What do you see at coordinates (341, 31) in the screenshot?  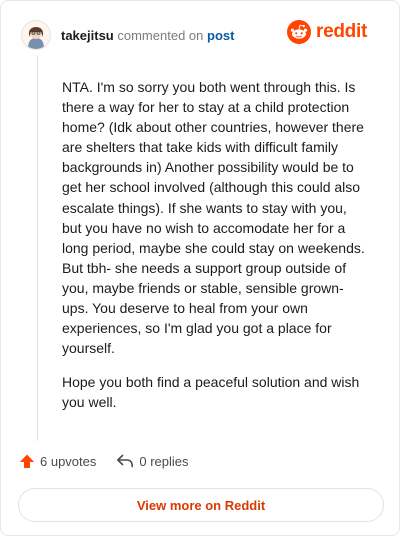 I see `reddit-wordmark: reddit` at bounding box center [341, 31].